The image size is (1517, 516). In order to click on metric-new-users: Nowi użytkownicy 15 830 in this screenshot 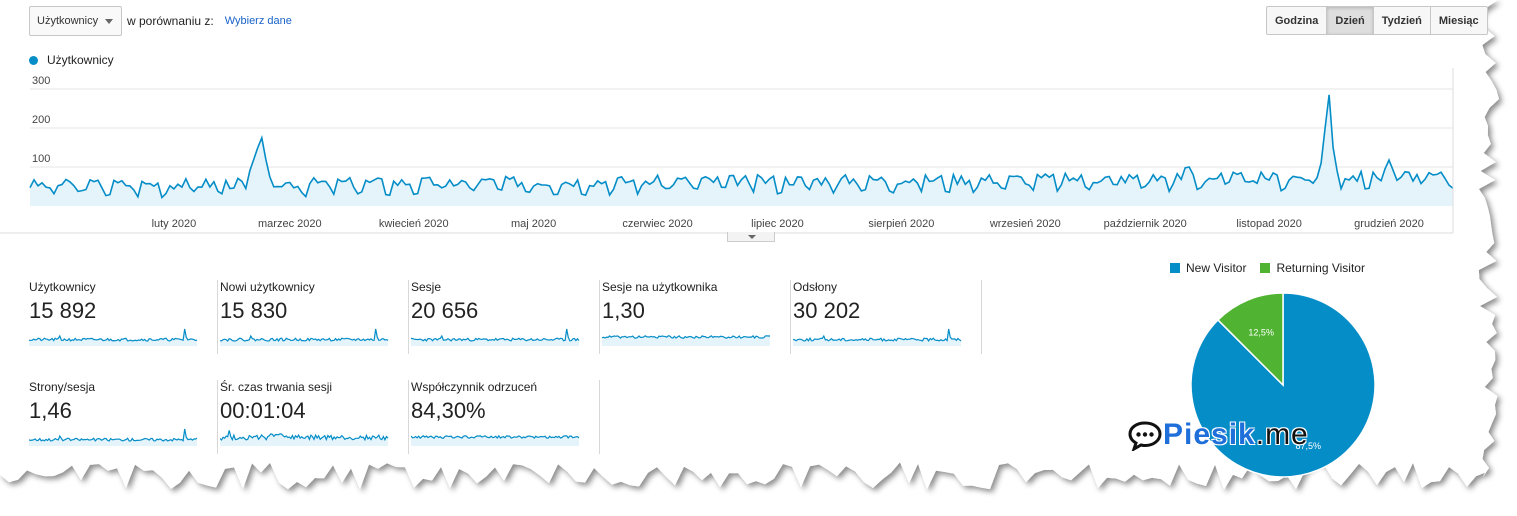, I will do `click(314, 313)`.